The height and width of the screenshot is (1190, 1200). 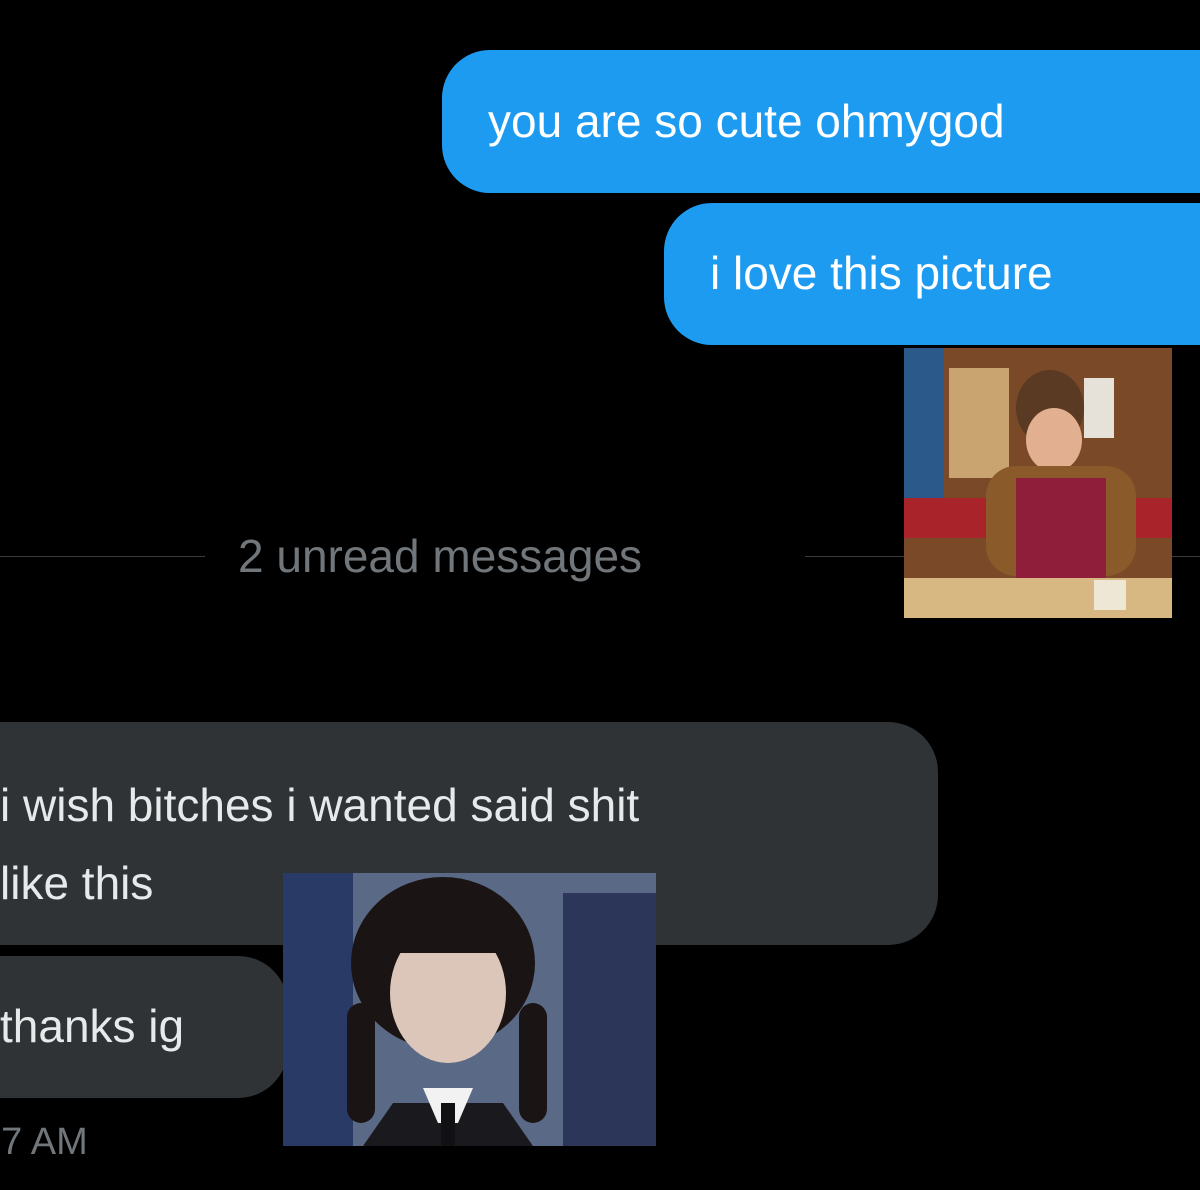 What do you see at coordinates (92, 1026) in the screenshot?
I see `message-text: thanks ig` at bounding box center [92, 1026].